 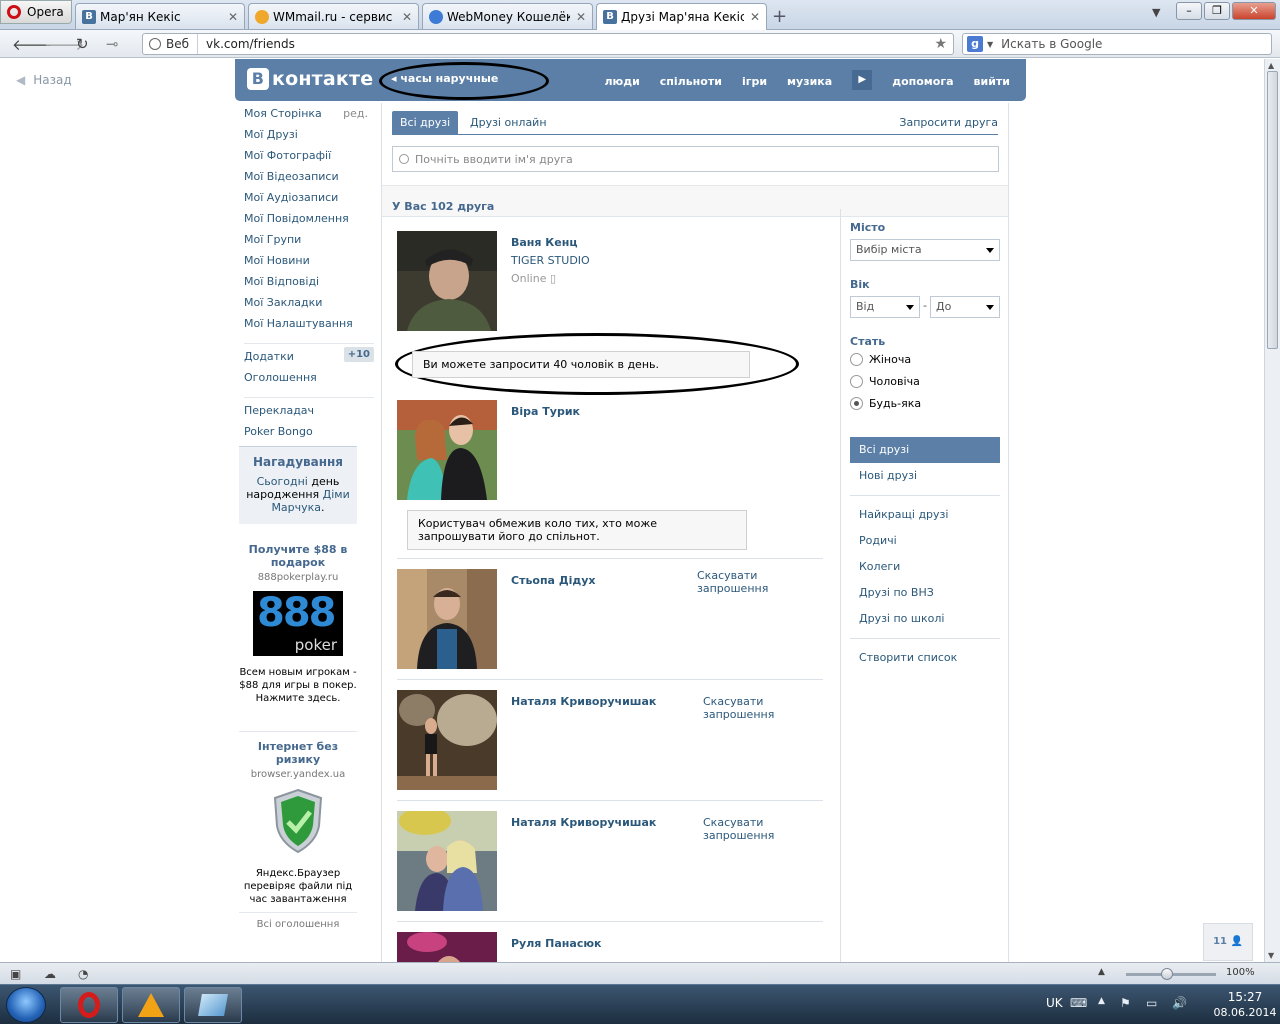 I want to click on chevron-down-icon: ▼, so click(x=990, y=44).